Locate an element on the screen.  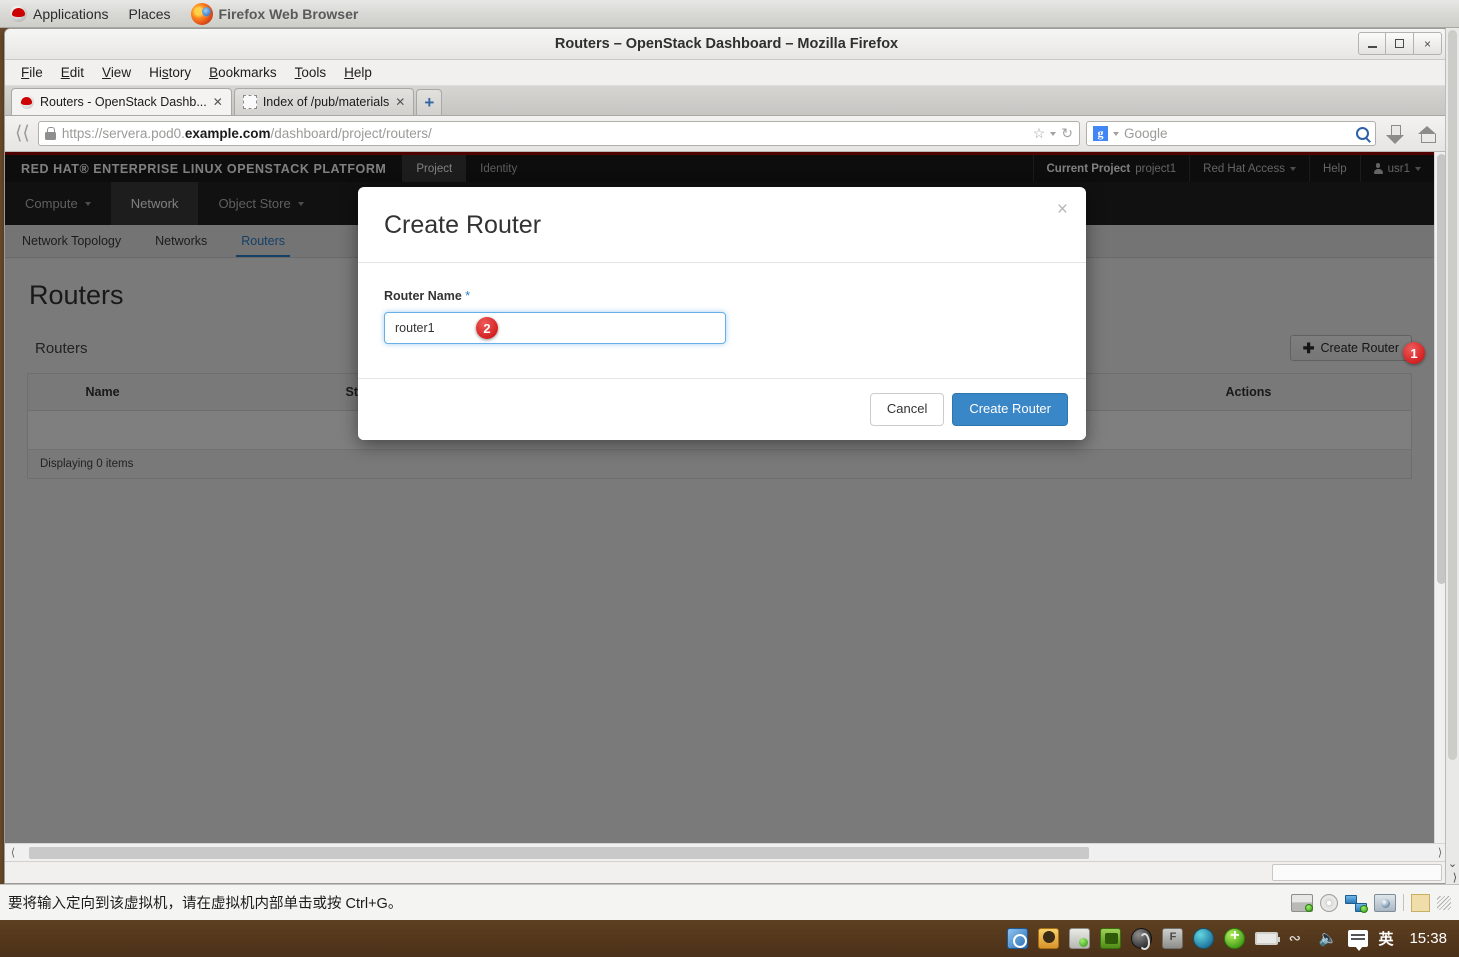
modal-title: Create Router is located at coordinates (463, 225).